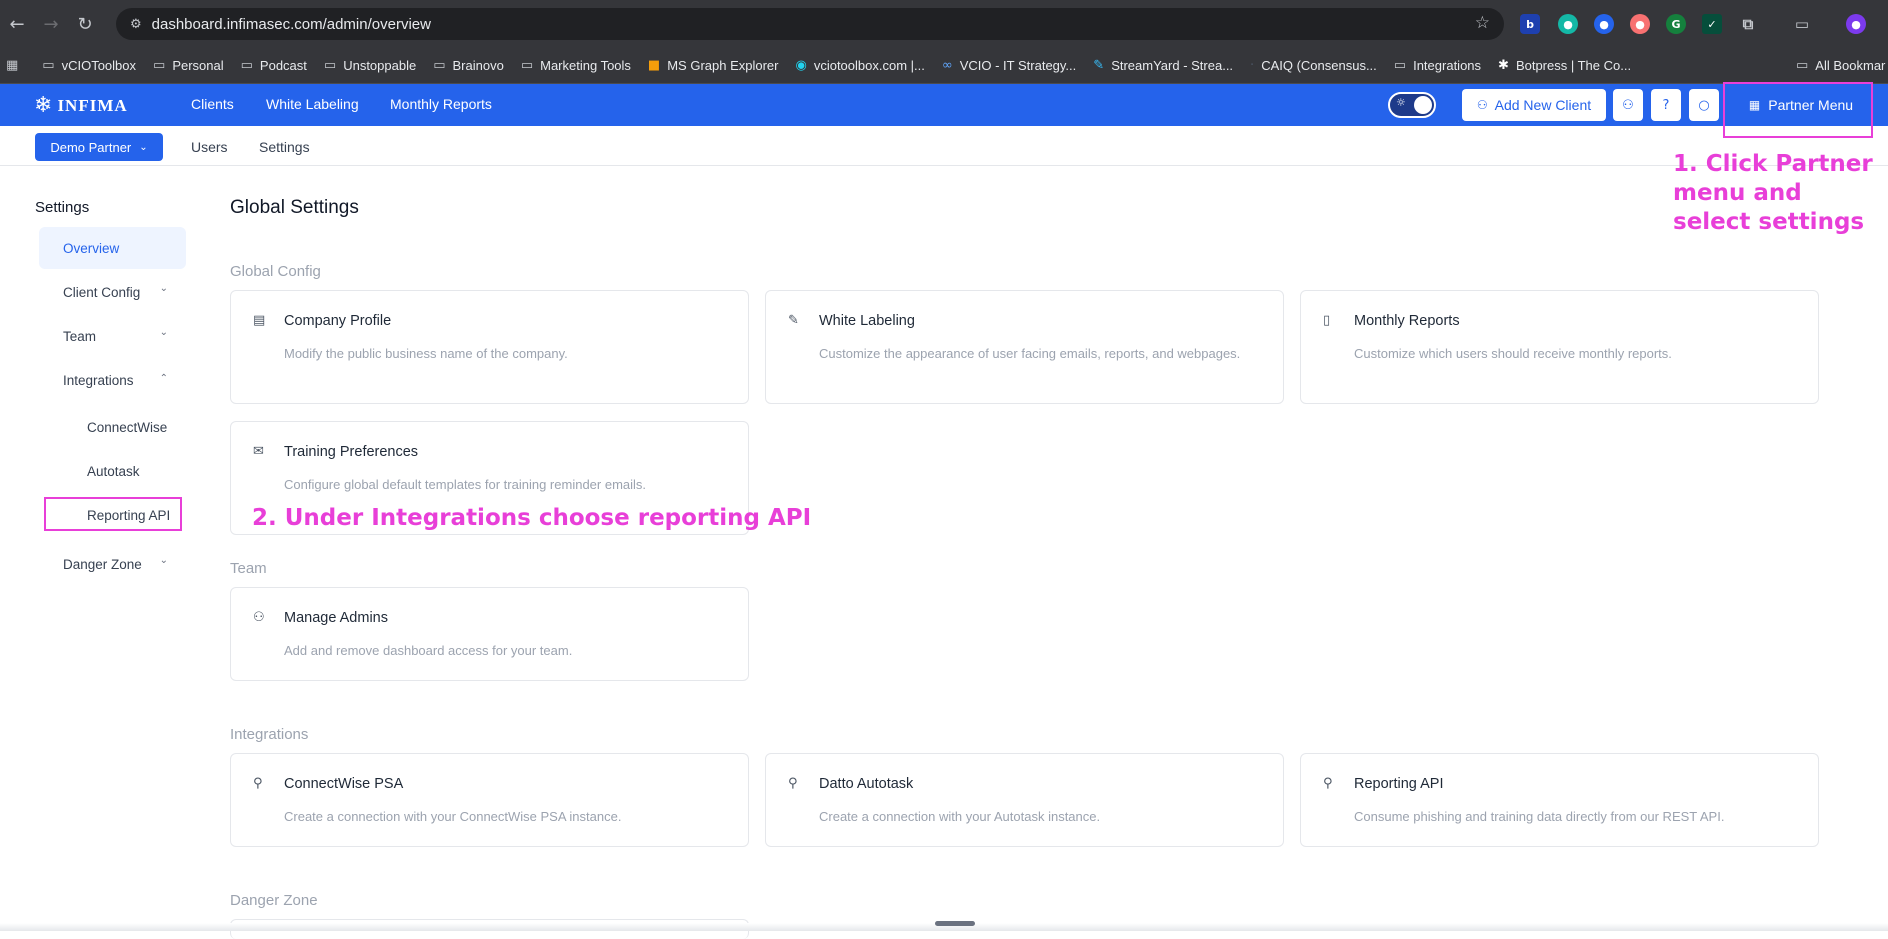 Image resolution: width=1888 pixels, height=939 pixels. What do you see at coordinates (112, 248) in the screenshot?
I see `sidebar-item-overview: Overview` at bounding box center [112, 248].